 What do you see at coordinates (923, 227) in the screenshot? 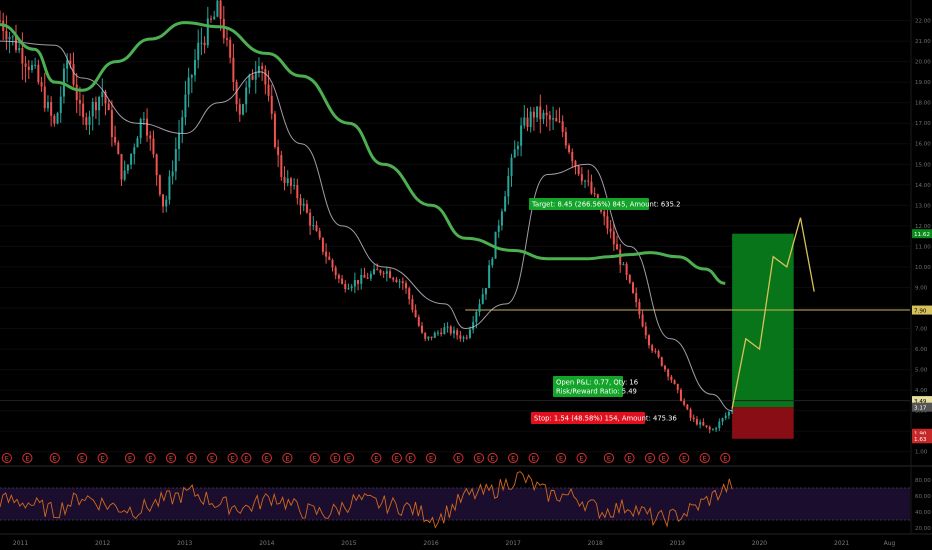
I see `price-tick-label: 12.00` at bounding box center [923, 227].